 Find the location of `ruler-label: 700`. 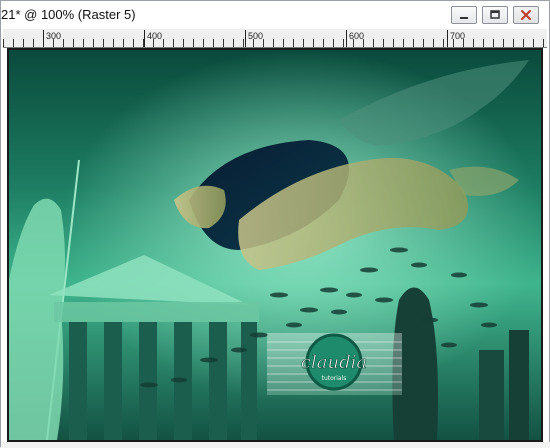

ruler-label: 700 is located at coordinates (458, 36).